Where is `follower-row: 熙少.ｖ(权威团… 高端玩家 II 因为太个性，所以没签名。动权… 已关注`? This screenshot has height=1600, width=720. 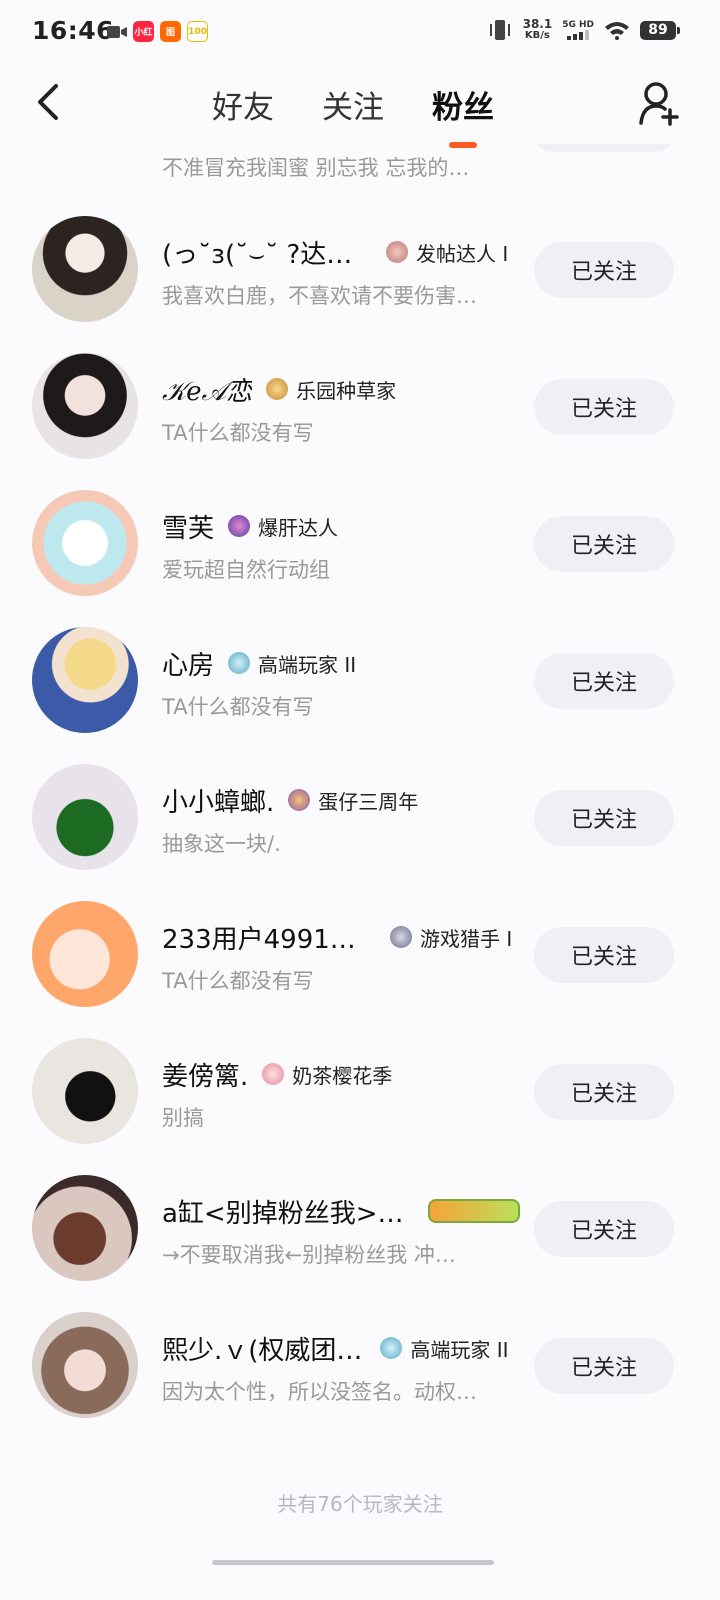 follower-row: 熙少.ｖ(权威团… 高端玩家 II 因为太个性，所以没签名。动权… 已关注 is located at coordinates (360, 1378).